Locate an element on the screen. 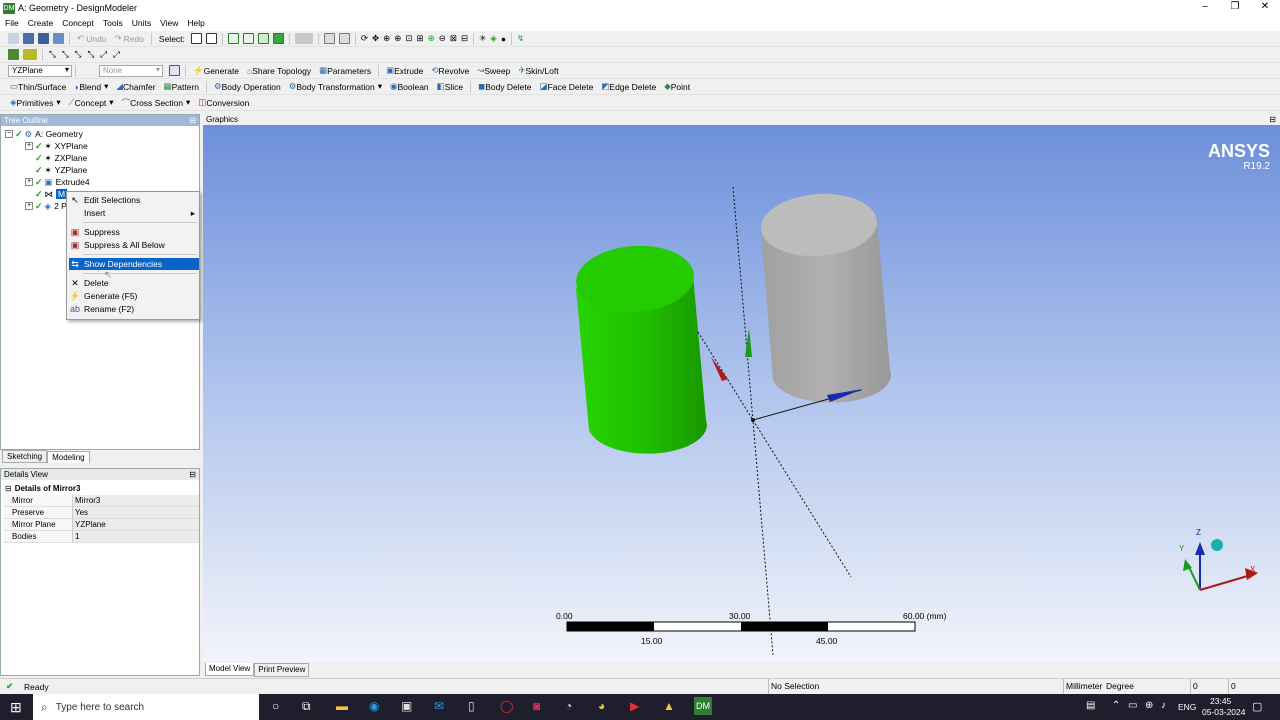 This screenshot has width=1280, height=720. pan-icon: ✥ is located at coordinates (375, 38).